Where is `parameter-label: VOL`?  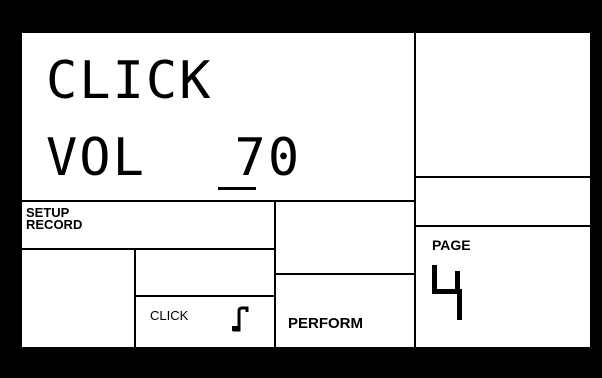 parameter-label: VOL is located at coordinates (96, 158).